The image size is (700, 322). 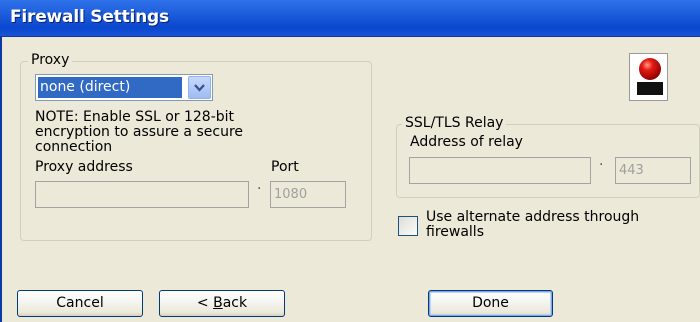 What do you see at coordinates (653, 170) in the screenshot?
I see `relay-port-input: 443` at bounding box center [653, 170].